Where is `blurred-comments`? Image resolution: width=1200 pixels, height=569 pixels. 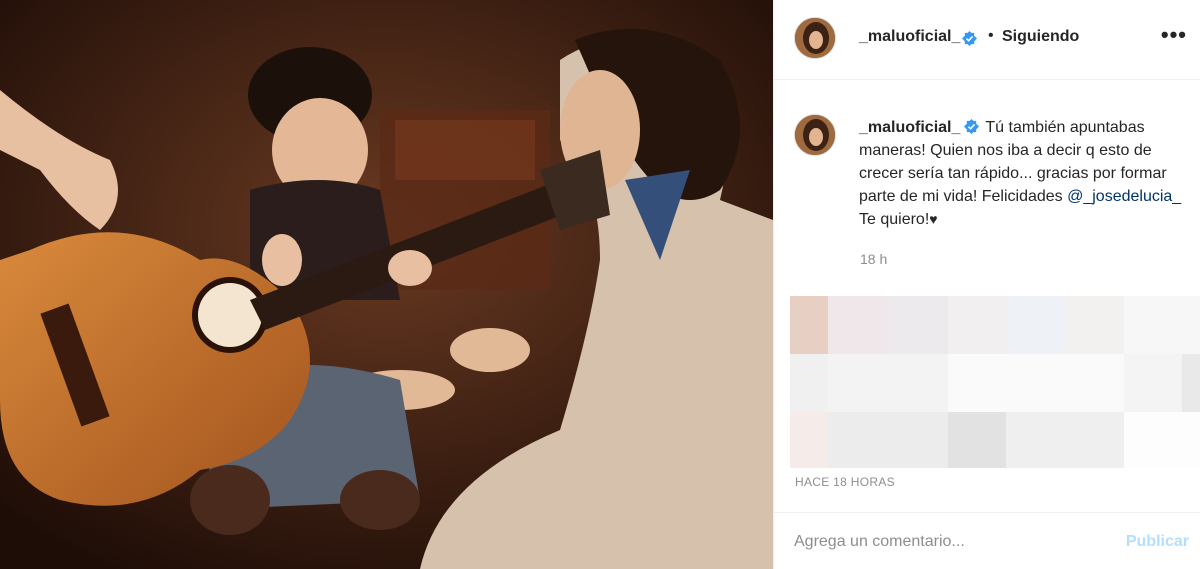 blurred-comments is located at coordinates (995, 382).